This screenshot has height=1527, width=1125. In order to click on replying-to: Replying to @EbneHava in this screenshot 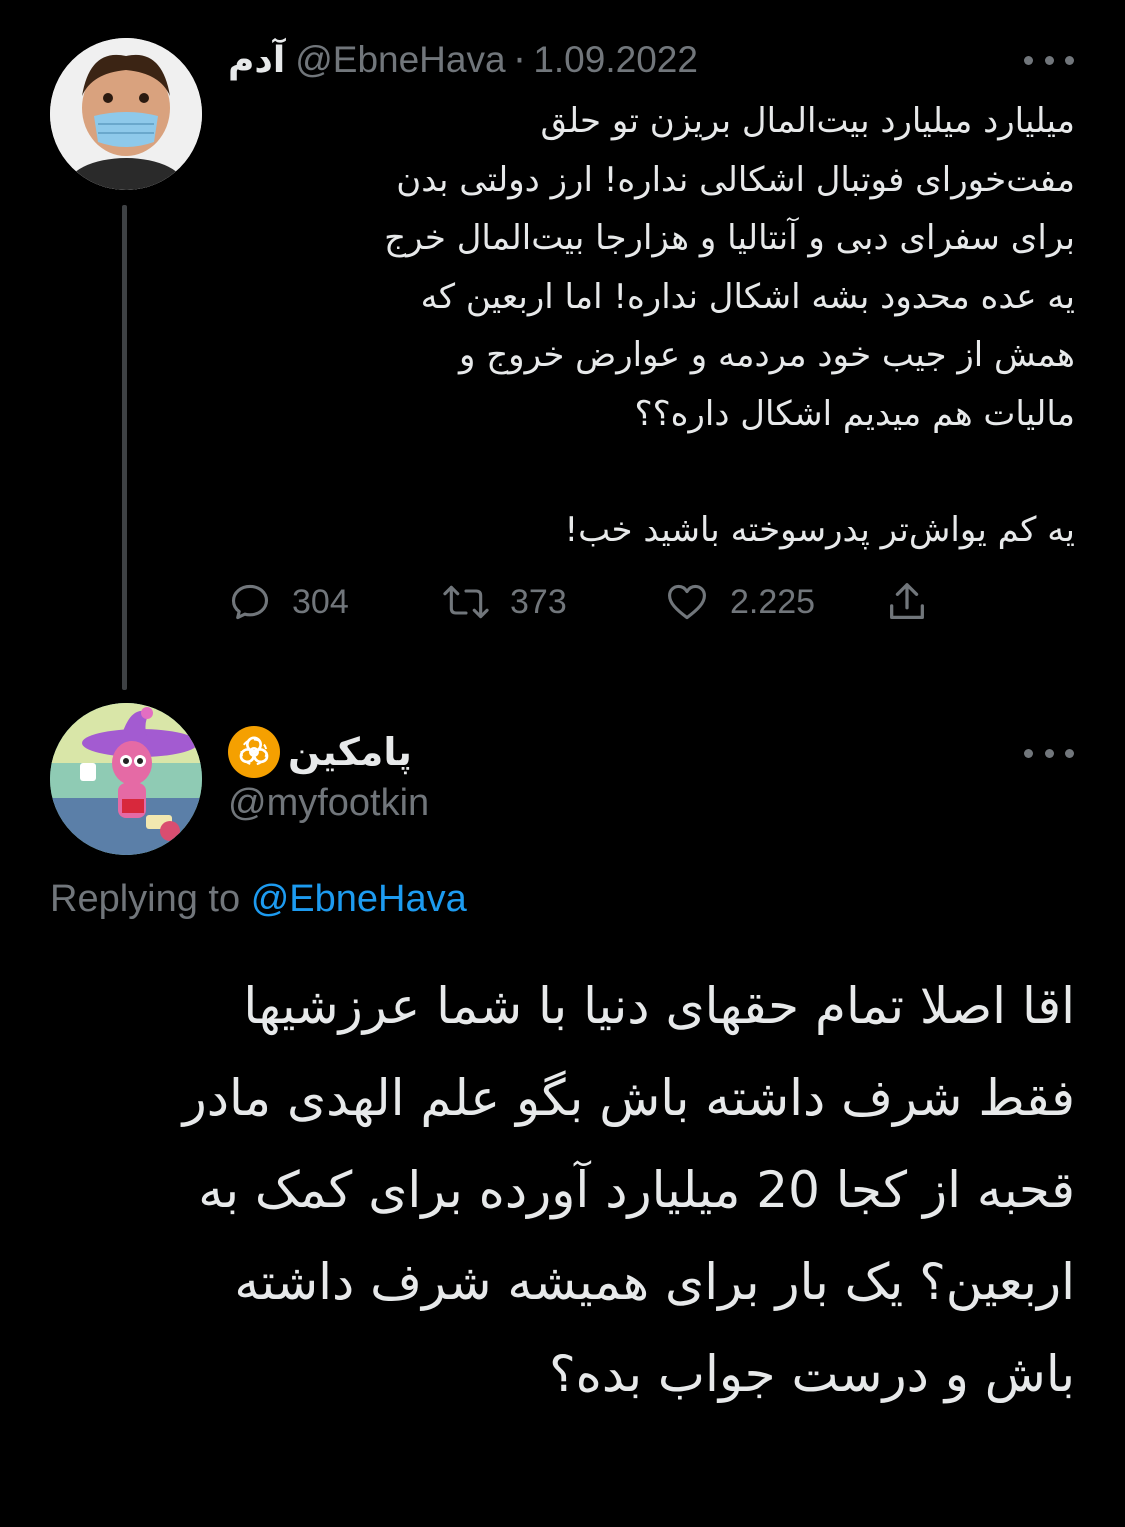, I will do `click(258, 899)`.